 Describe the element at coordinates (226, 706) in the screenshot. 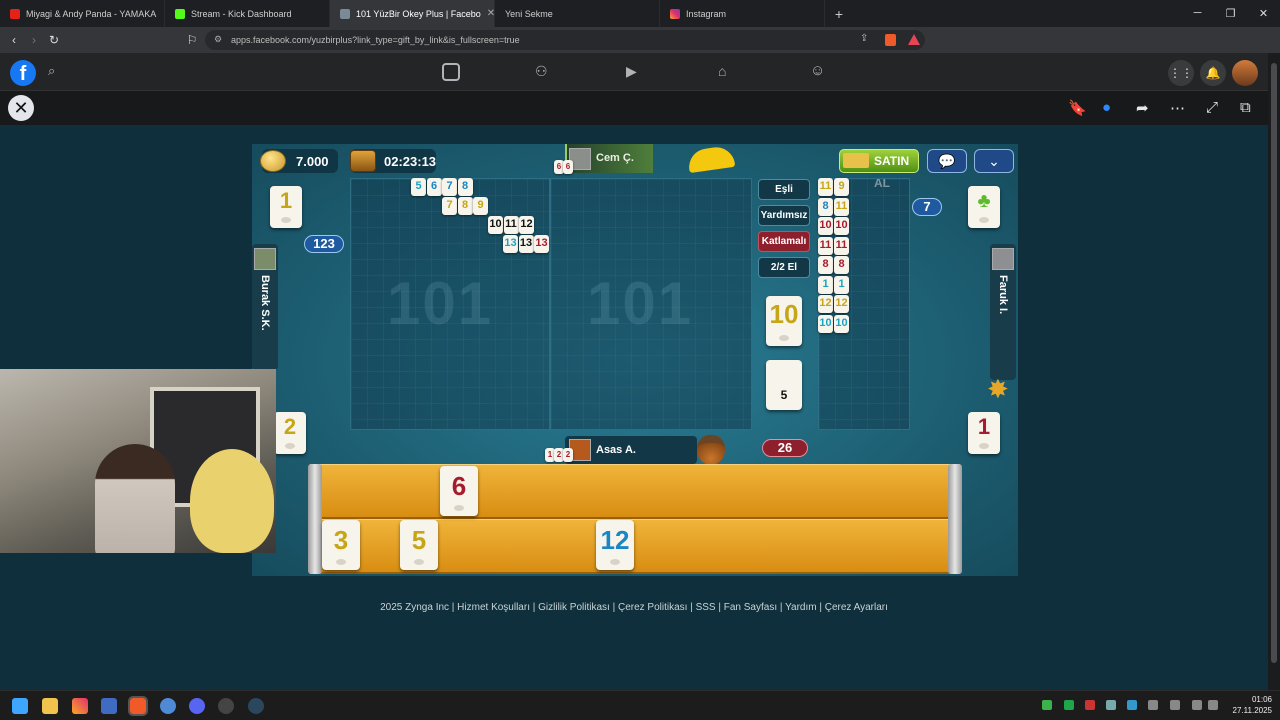

I see `obs-icon` at that location.